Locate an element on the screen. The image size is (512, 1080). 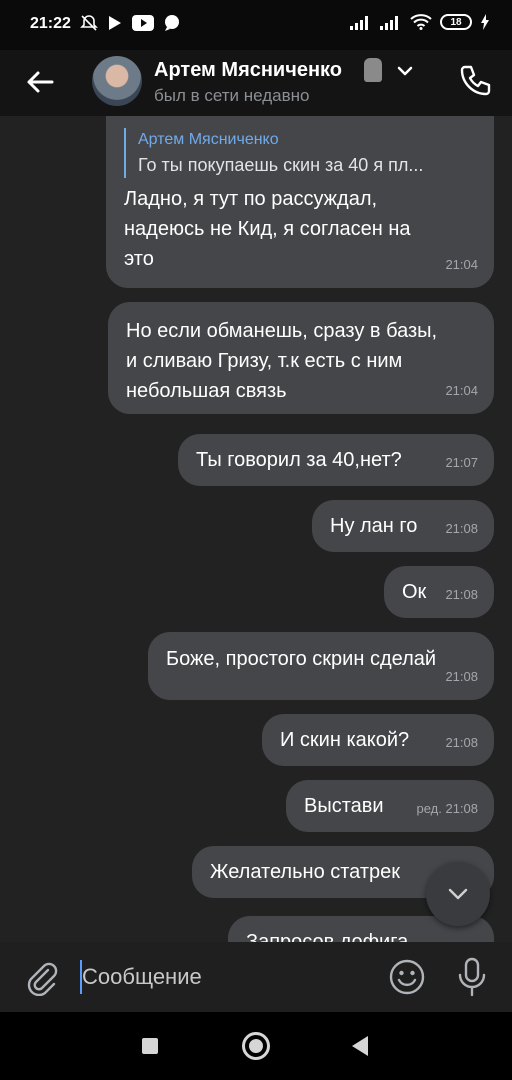
play-icon is located at coordinates (115, 23).